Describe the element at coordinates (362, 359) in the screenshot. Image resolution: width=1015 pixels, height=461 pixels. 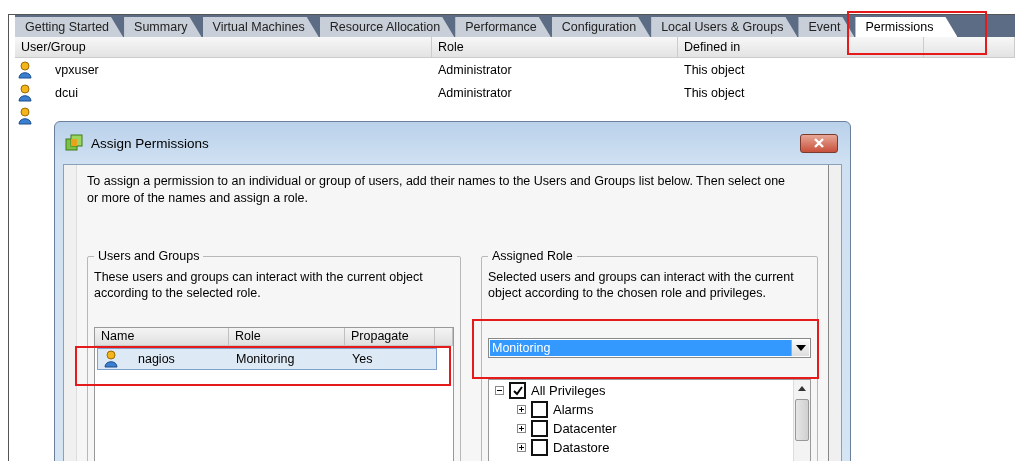
I see `table-cell: Yes` at that location.